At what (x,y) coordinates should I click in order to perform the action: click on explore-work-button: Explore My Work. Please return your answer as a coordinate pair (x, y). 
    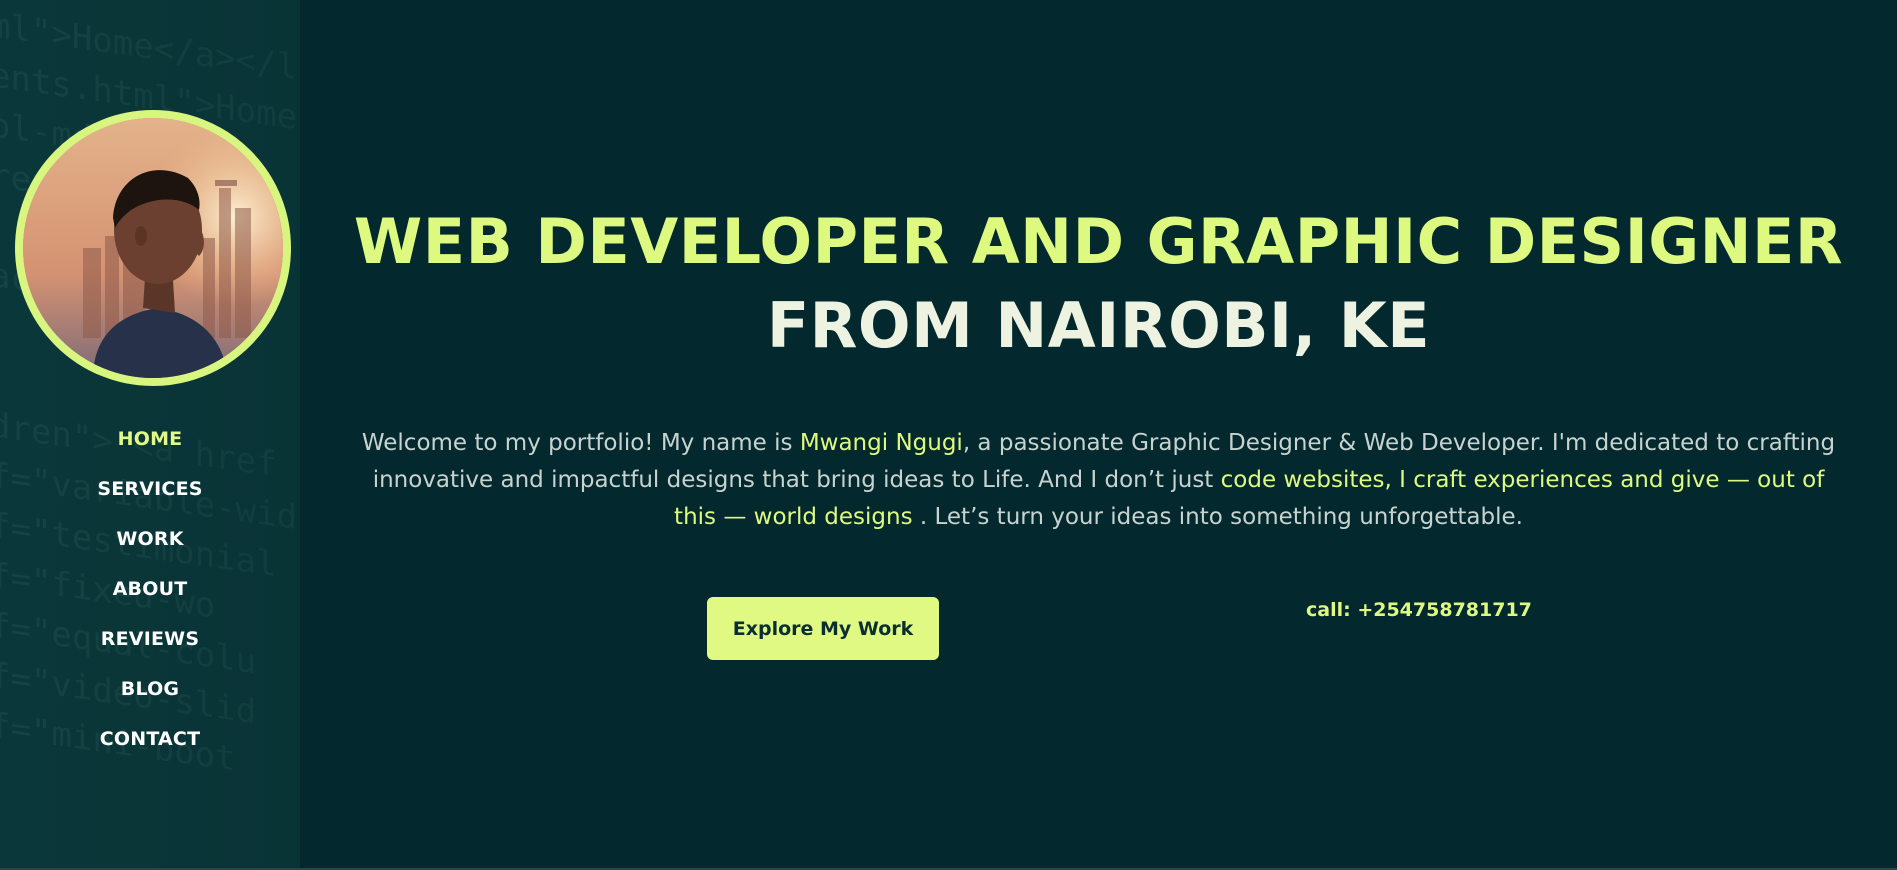
    Looking at the image, I should click on (823, 628).